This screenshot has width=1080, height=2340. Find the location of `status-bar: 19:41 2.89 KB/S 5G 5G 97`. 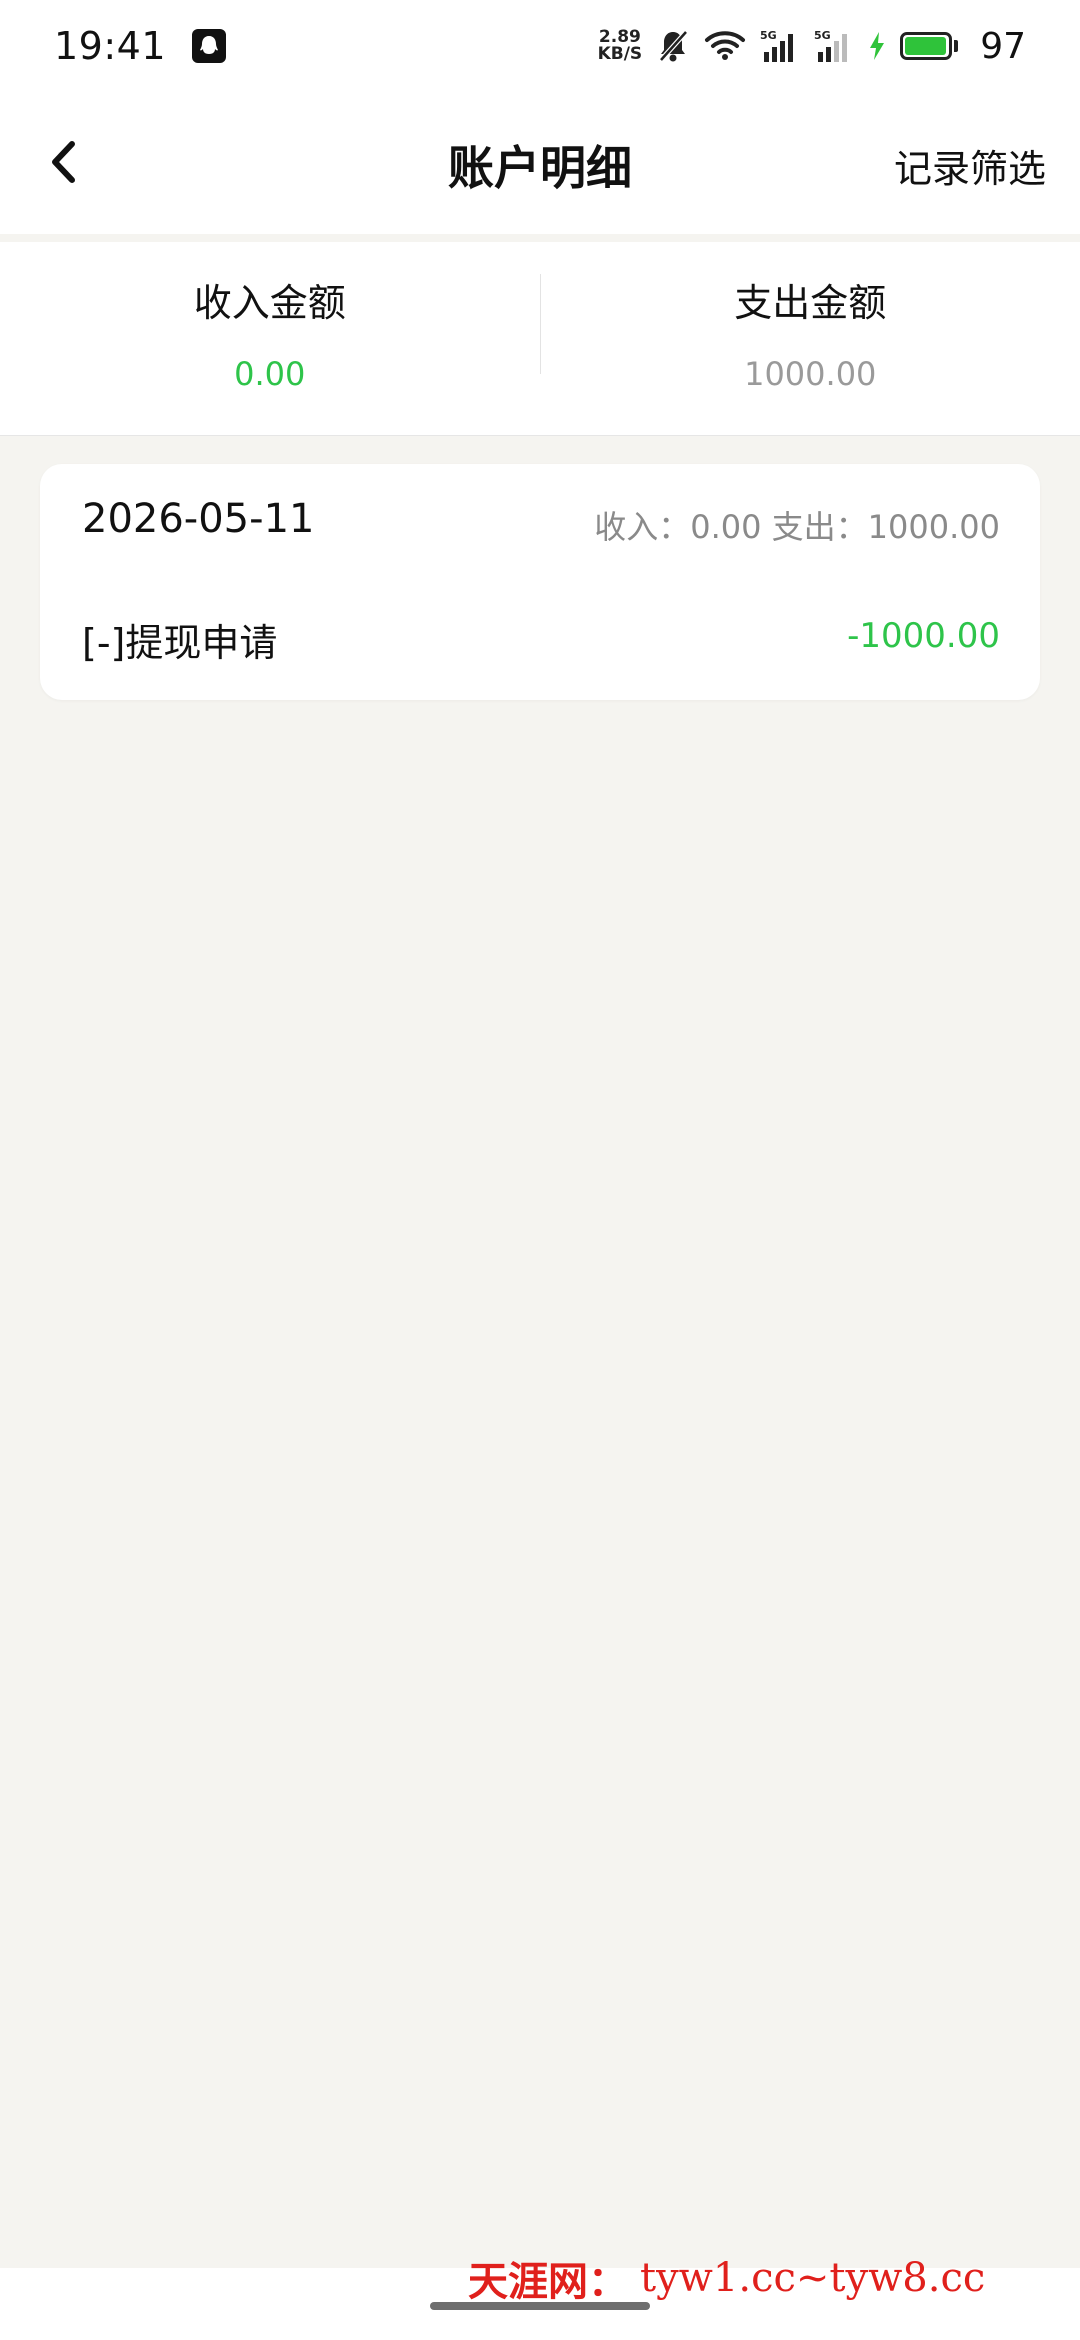

status-bar: 19:41 2.89 KB/S 5G 5G 97 is located at coordinates (540, 46).